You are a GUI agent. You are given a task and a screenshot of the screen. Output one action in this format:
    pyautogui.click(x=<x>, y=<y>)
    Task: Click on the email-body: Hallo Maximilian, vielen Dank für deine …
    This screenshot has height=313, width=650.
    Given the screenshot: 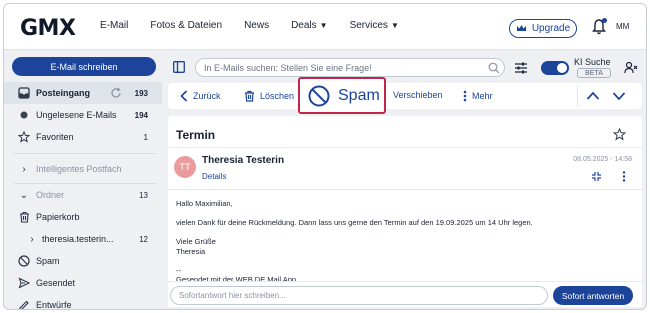 What is the action you would take?
    pyautogui.click(x=354, y=241)
    